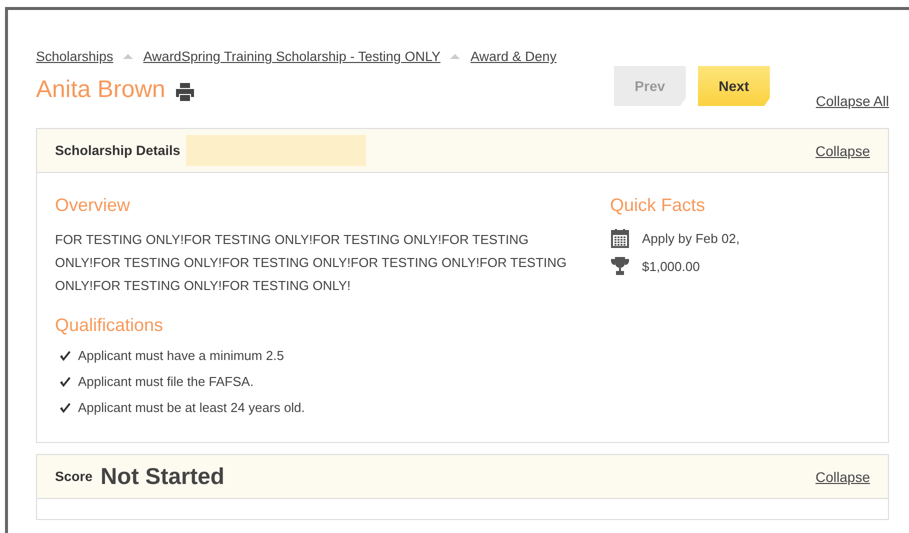 The height and width of the screenshot is (533, 909). I want to click on section-heading: Overview, so click(93, 205).